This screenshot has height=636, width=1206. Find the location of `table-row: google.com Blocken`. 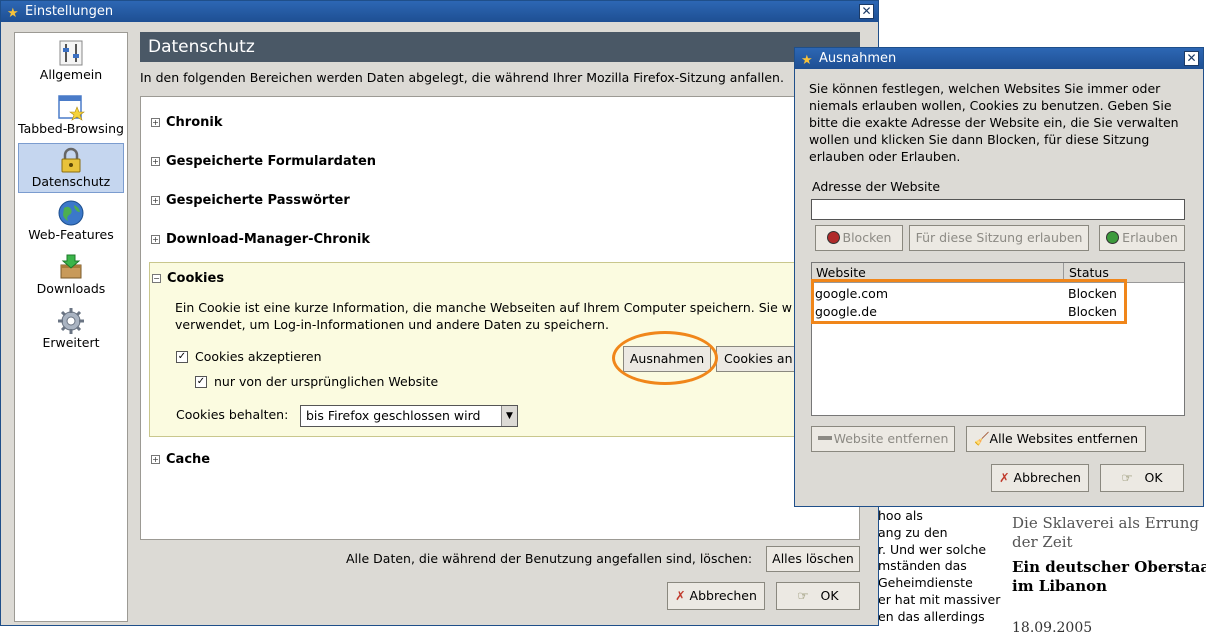

table-row: google.com Blocken is located at coordinates (998, 294).